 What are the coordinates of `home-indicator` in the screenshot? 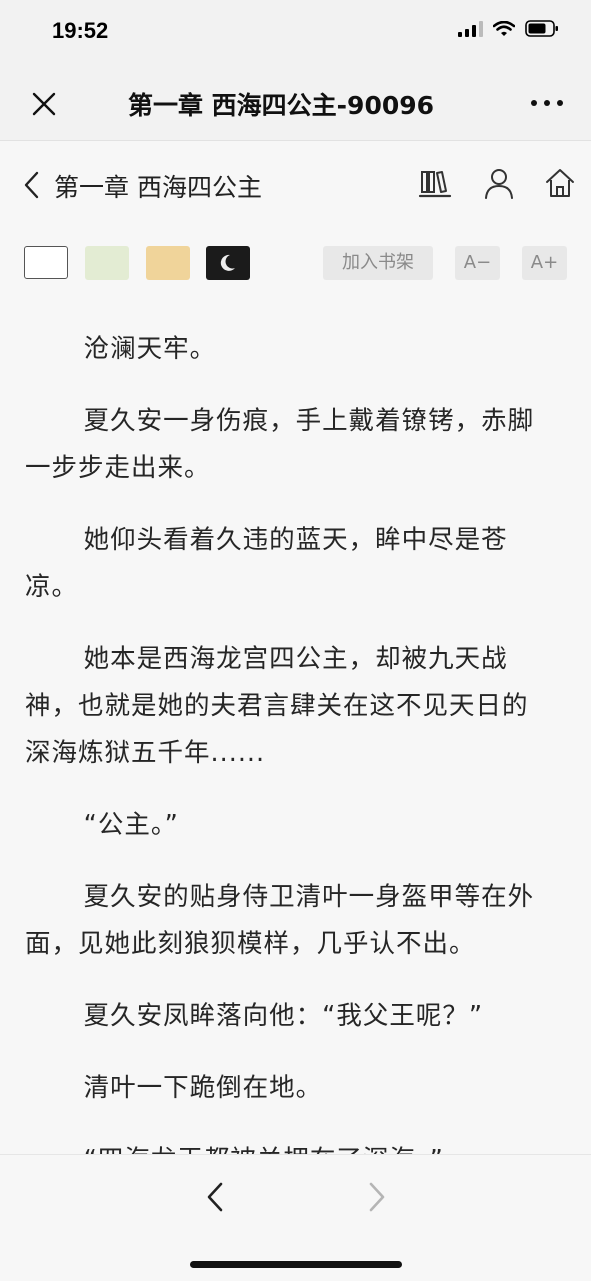 It's located at (296, 1264).